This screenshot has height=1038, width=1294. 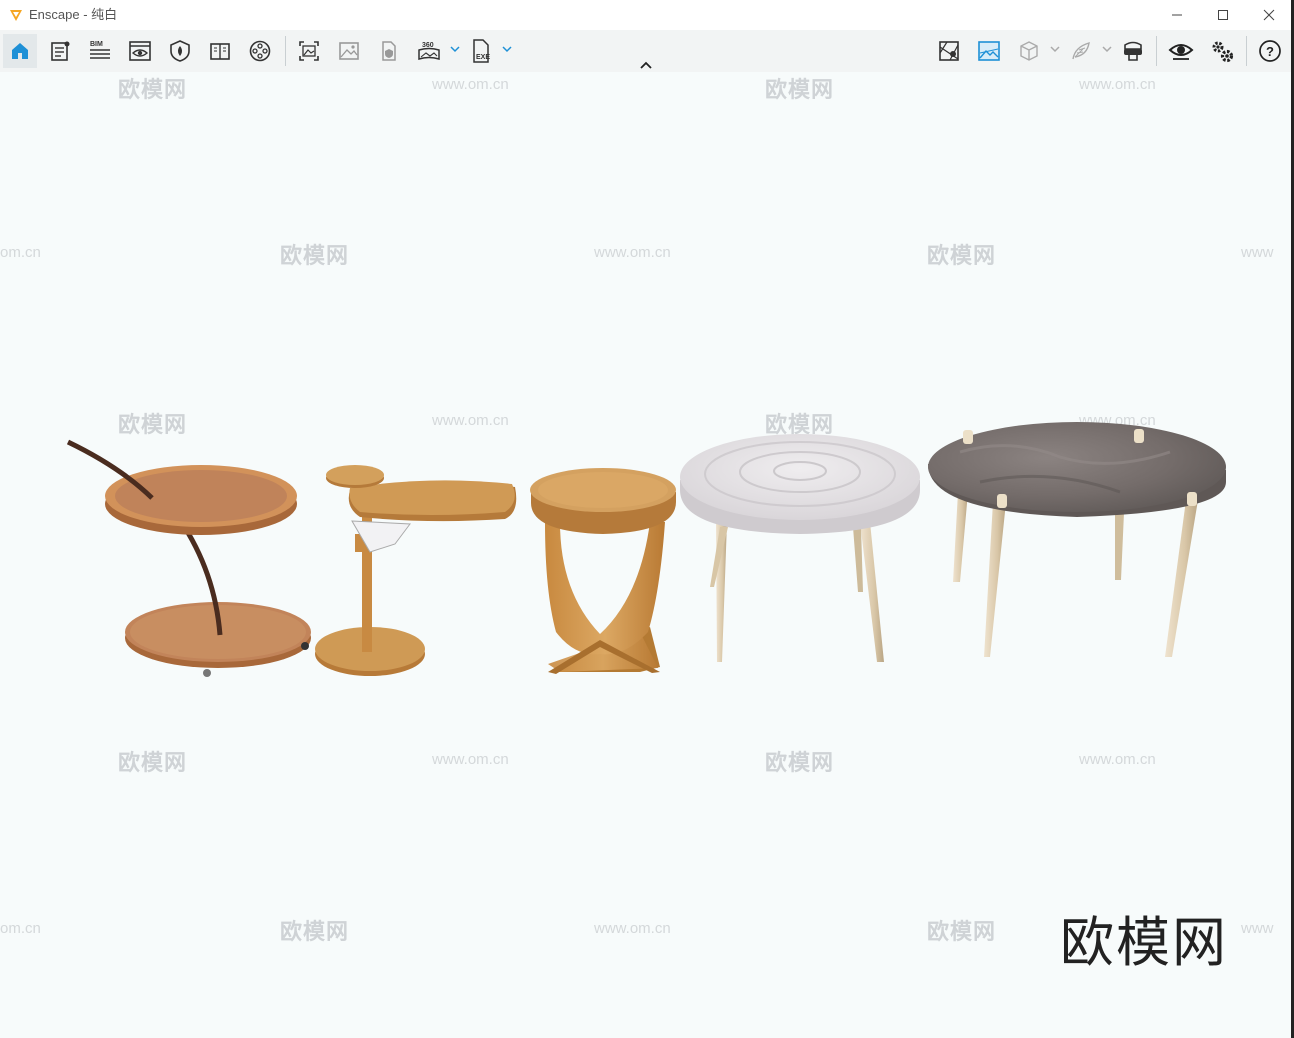 I want to click on shield-light-icon, so click(x=180, y=51).